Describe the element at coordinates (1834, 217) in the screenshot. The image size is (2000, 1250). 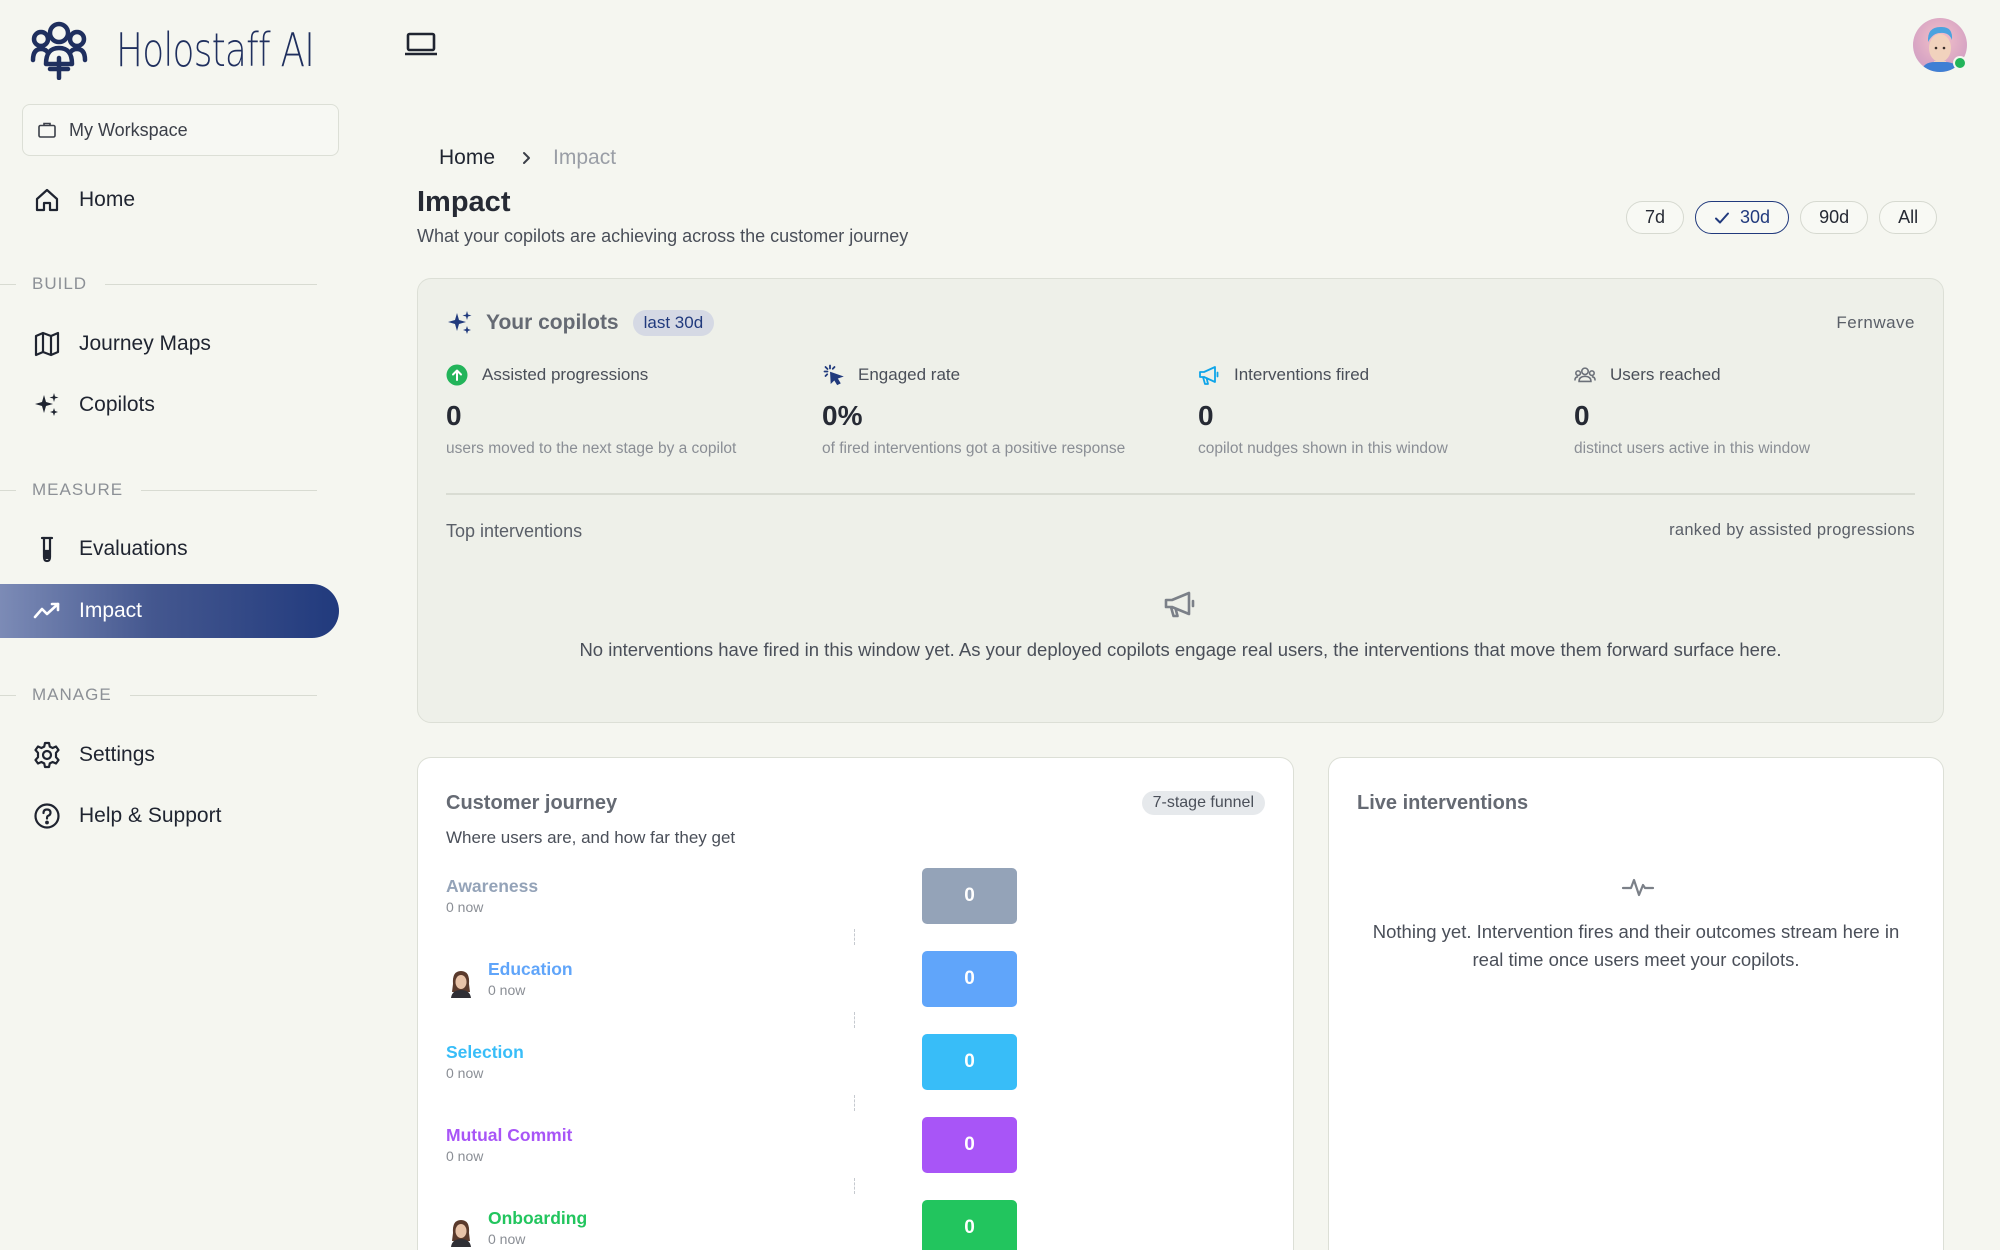
I see `range-90d-button: 90d` at that location.